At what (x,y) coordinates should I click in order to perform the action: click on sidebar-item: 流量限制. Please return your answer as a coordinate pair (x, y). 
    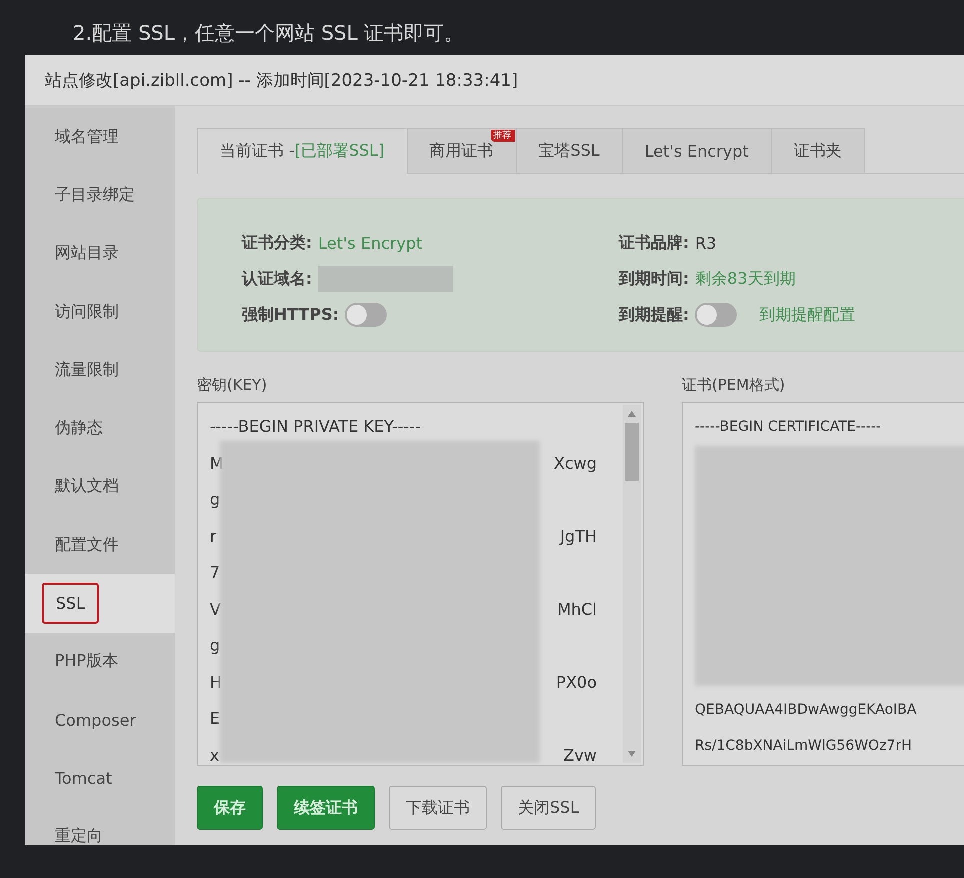
    Looking at the image, I should click on (100, 370).